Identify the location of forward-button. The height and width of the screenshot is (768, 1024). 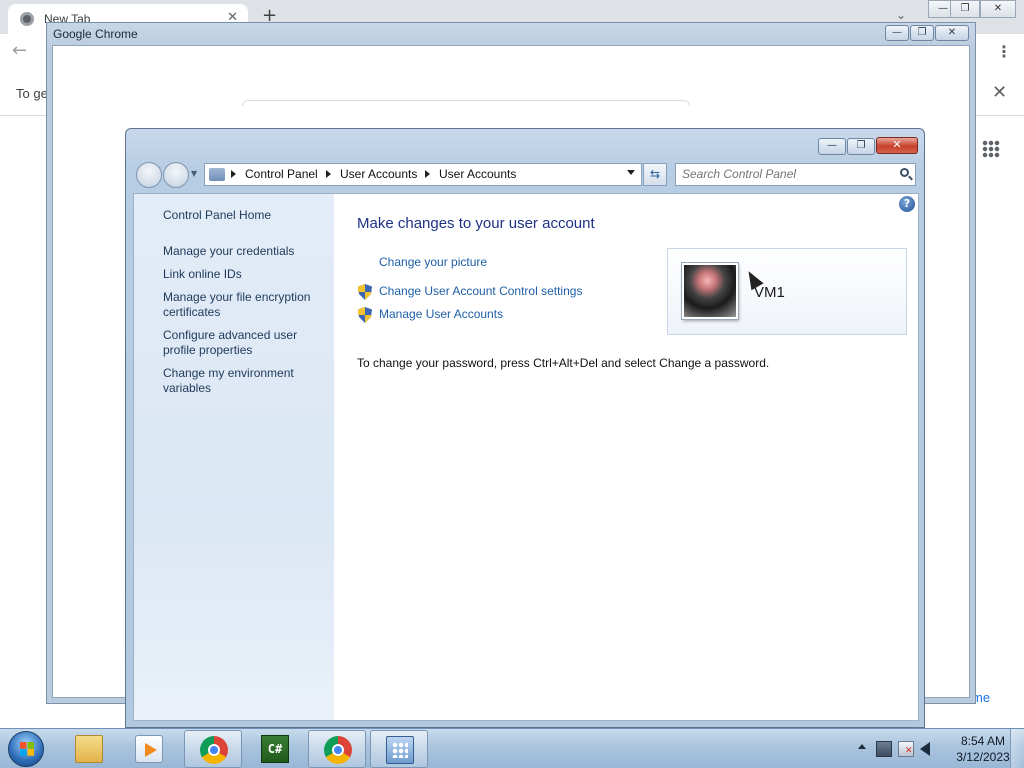
(176, 175).